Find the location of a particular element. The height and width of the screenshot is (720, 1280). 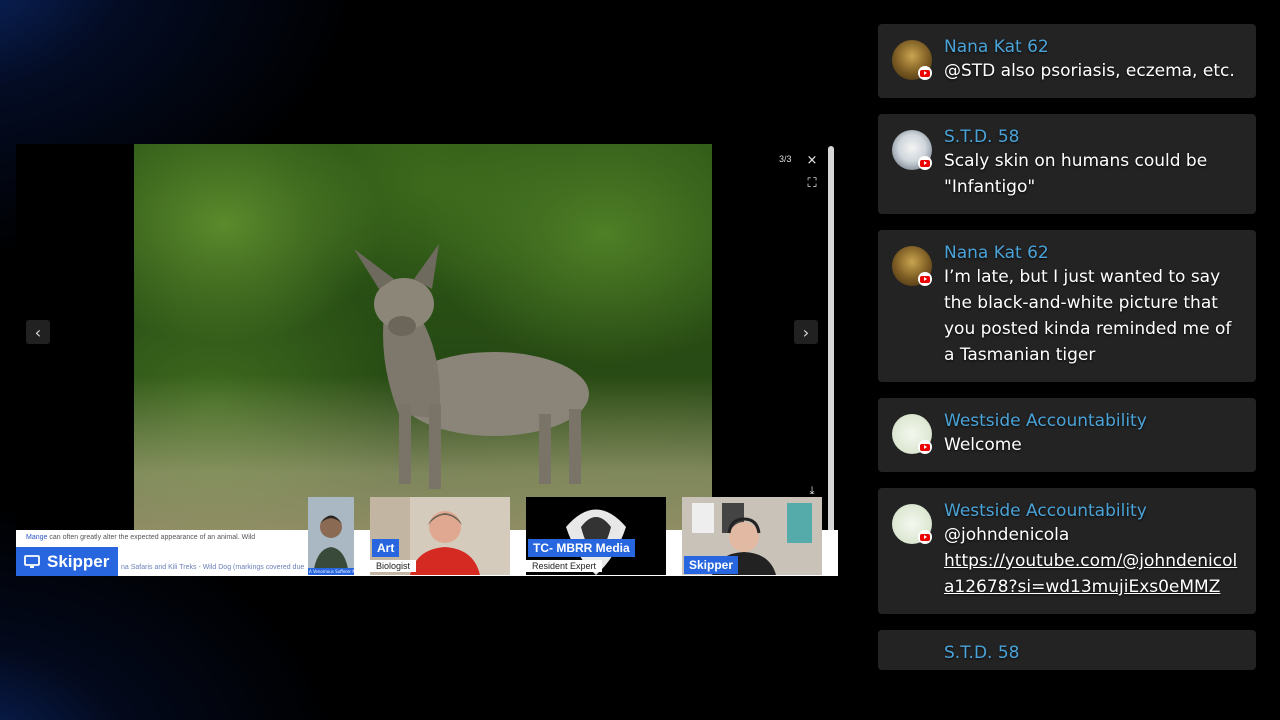

video-tile-guest: A Venomous Sufferer Mind-sit is located at coordinates (331, 536).